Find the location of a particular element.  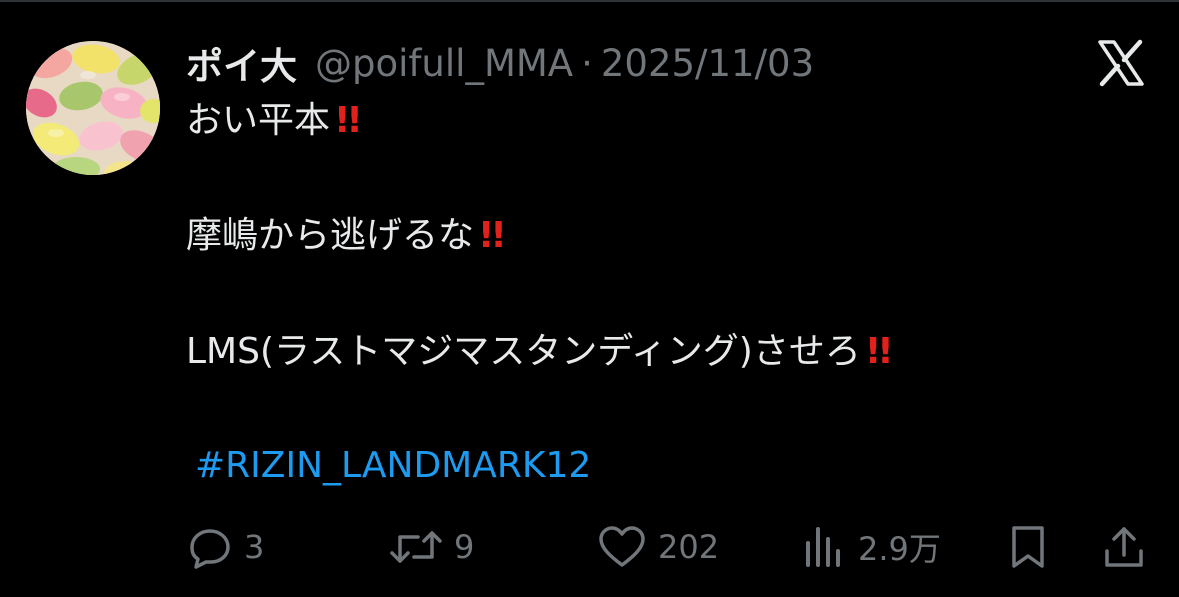

tweet-header: ポイ大 @poifull_MMA · 2025/11/03 is located at coordinates (500, 63).